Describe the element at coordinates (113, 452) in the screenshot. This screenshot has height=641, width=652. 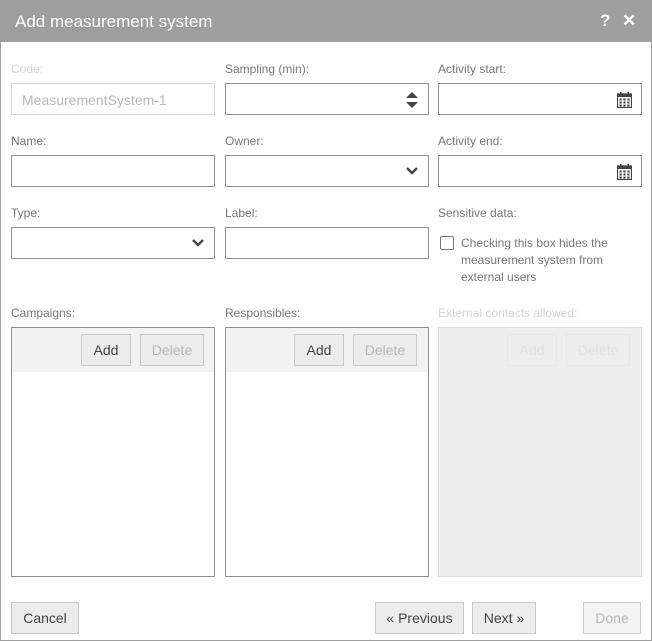
I see `campaigns-list: Add Delete` at that location.